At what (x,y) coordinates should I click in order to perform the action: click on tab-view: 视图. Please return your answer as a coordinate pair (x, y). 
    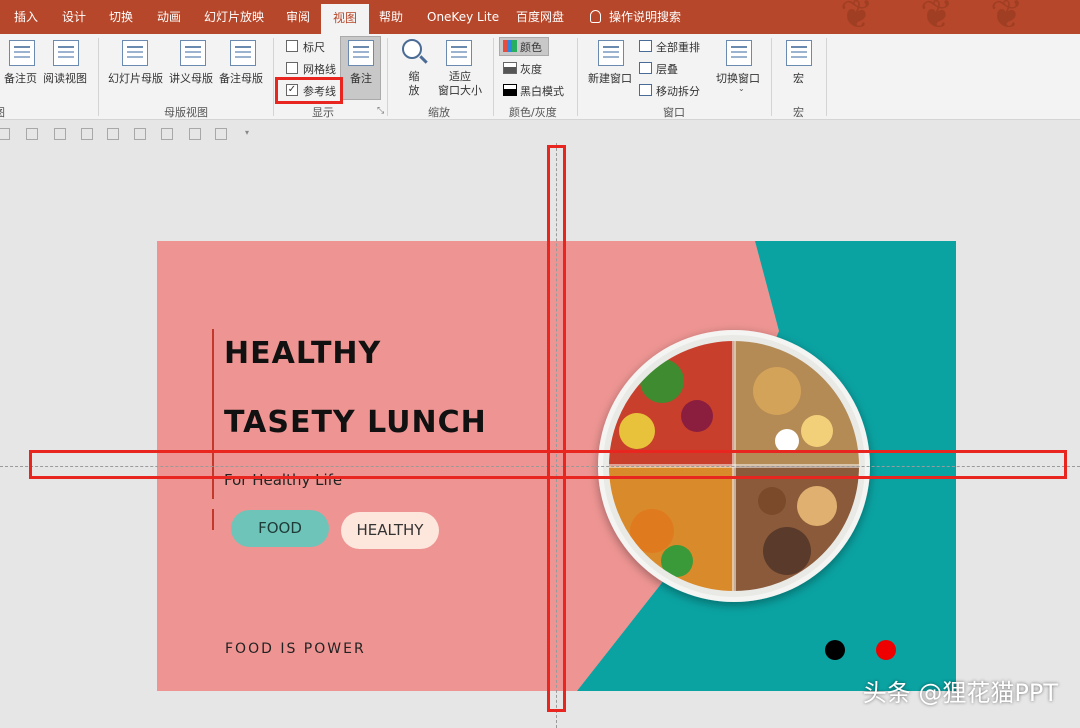
    Looking at the image, I should click on (345, 19).